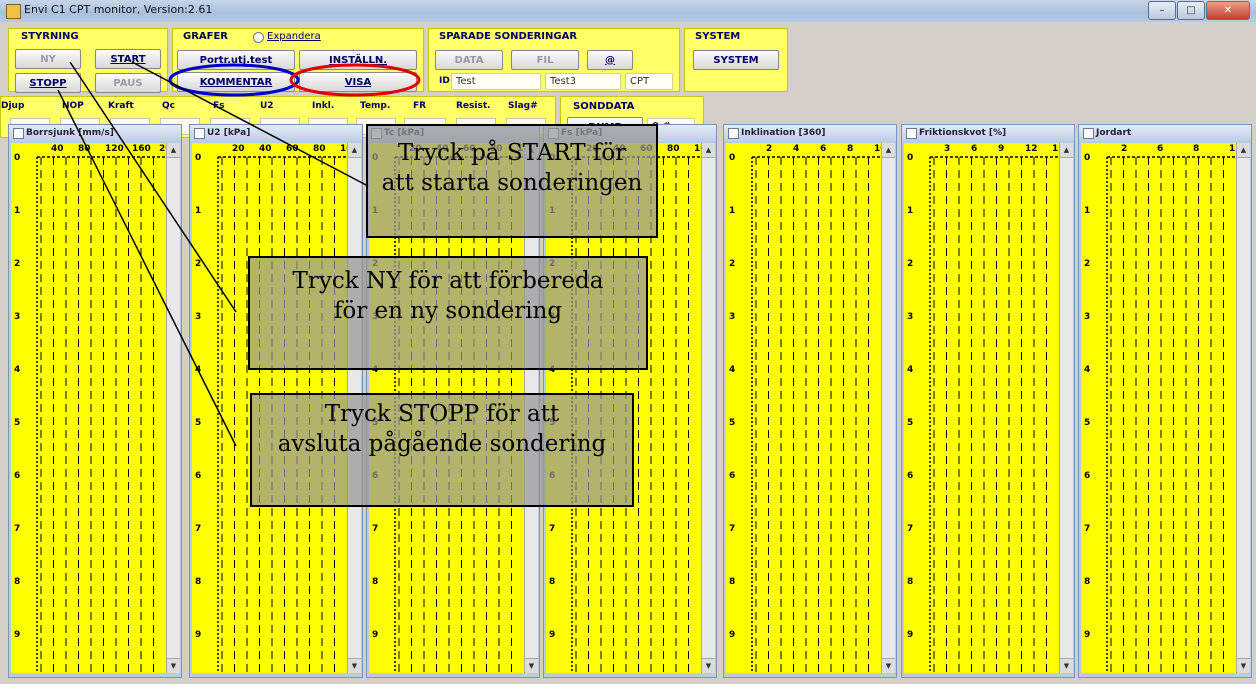  What do you see at coordinates (250, 124) in the screenshot?
I see `start-pointer` at bounding box center [250, 124].